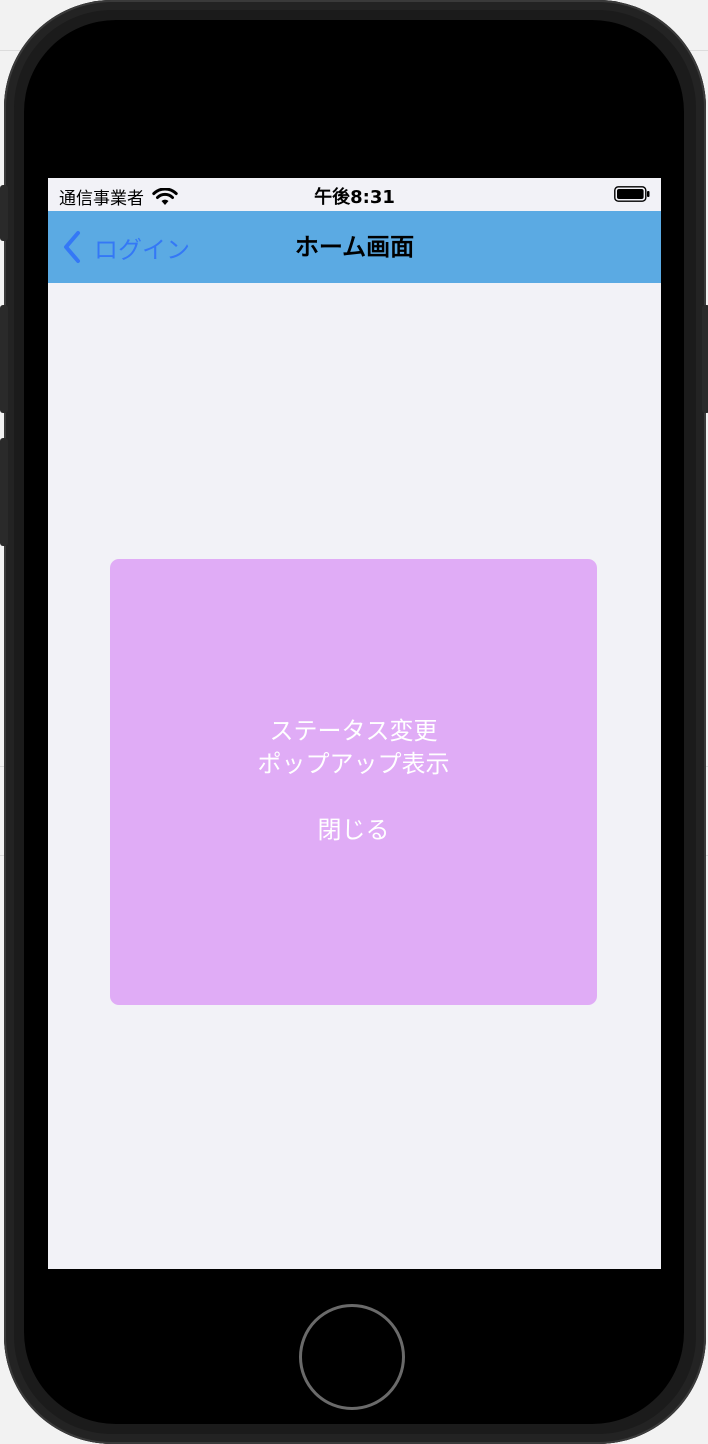  Describe the element at coordinates (353, 748) in the screenshot. I see `popup-message: ステータス変更 ポップアップ表示` at that location.